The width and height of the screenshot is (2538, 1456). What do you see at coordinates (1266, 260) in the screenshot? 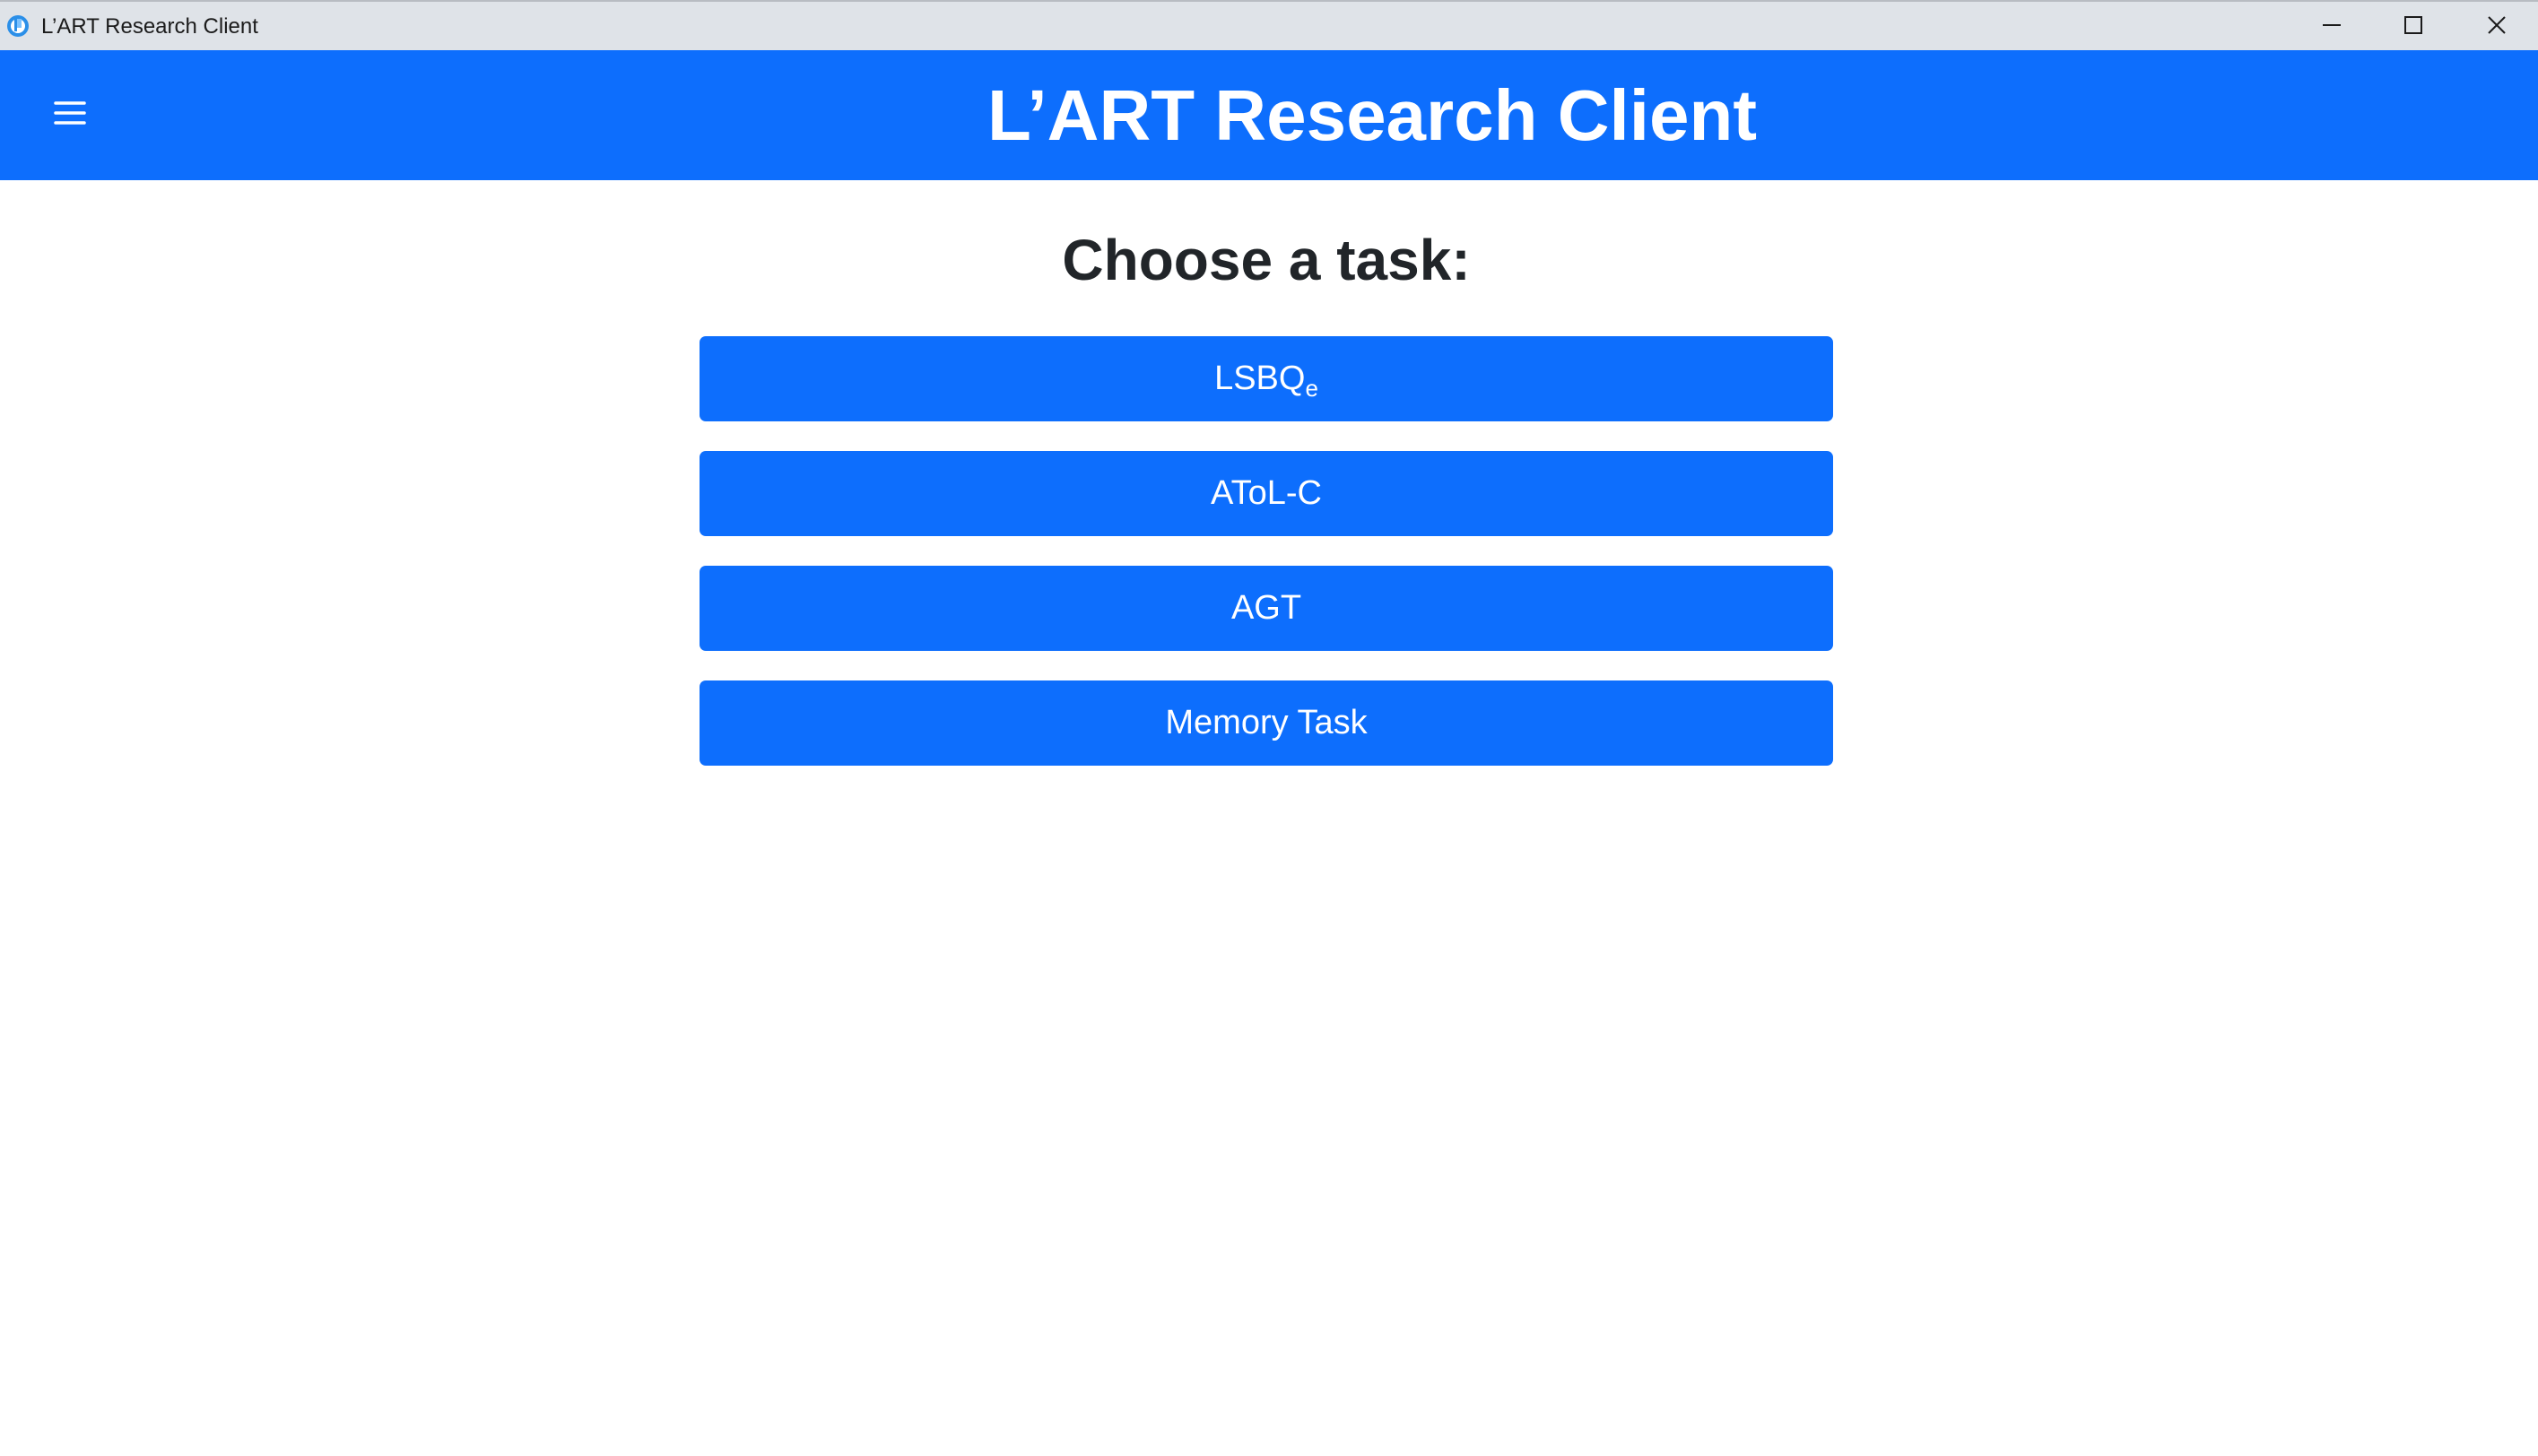
I see `page-heading: Choose a task:` at bounding box center [1266, 260].